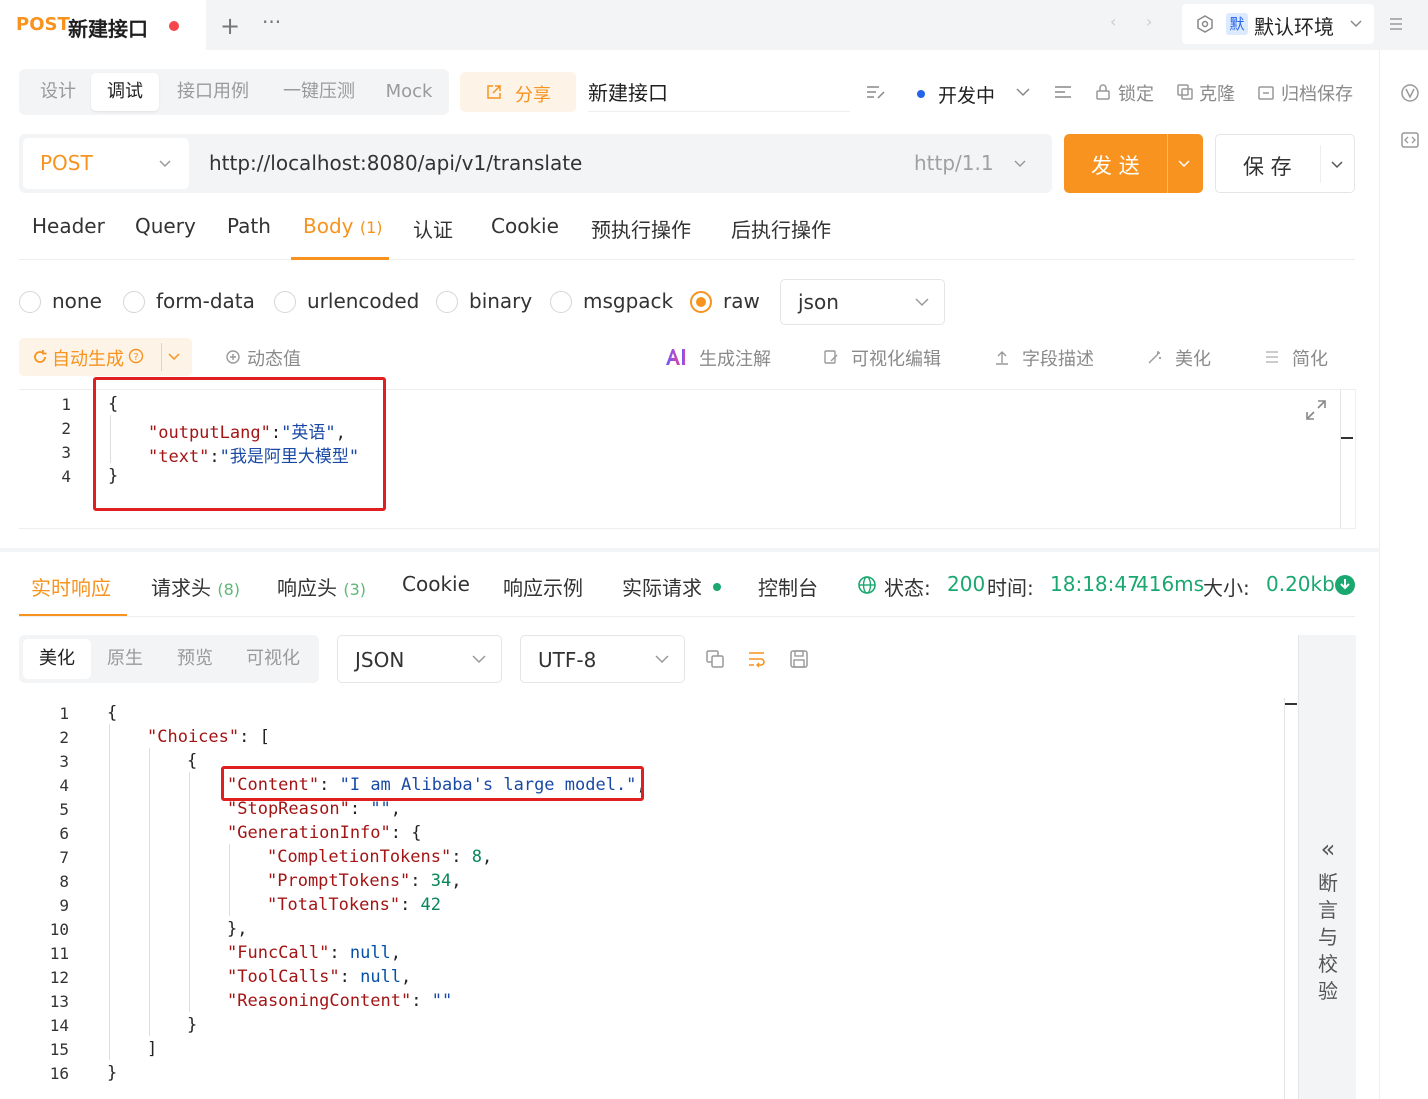  Describe the element at coordinates (1410, 140) in the screenshot. I see `code-icon` at that location.